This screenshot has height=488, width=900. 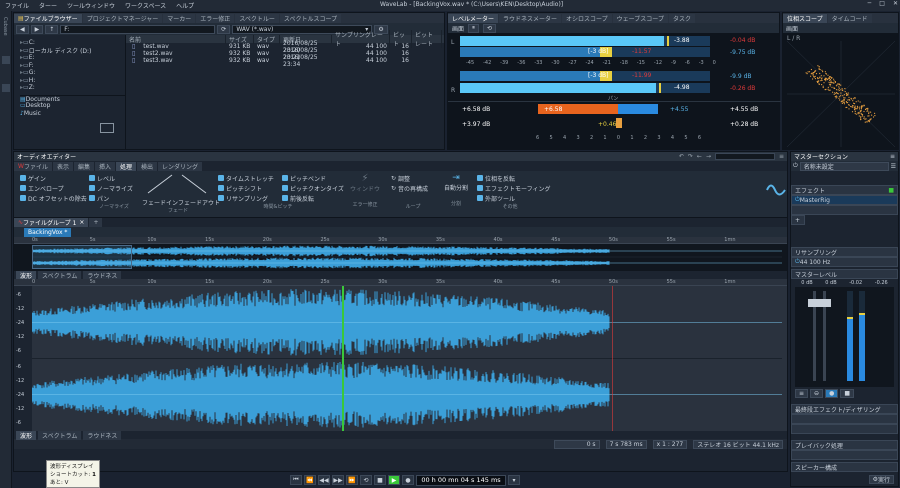 What do you see at coordinates (72, 88) in the screenshot?
I see `tree-item: ▸ ▭ Z:` at bounding box center [72, 88].